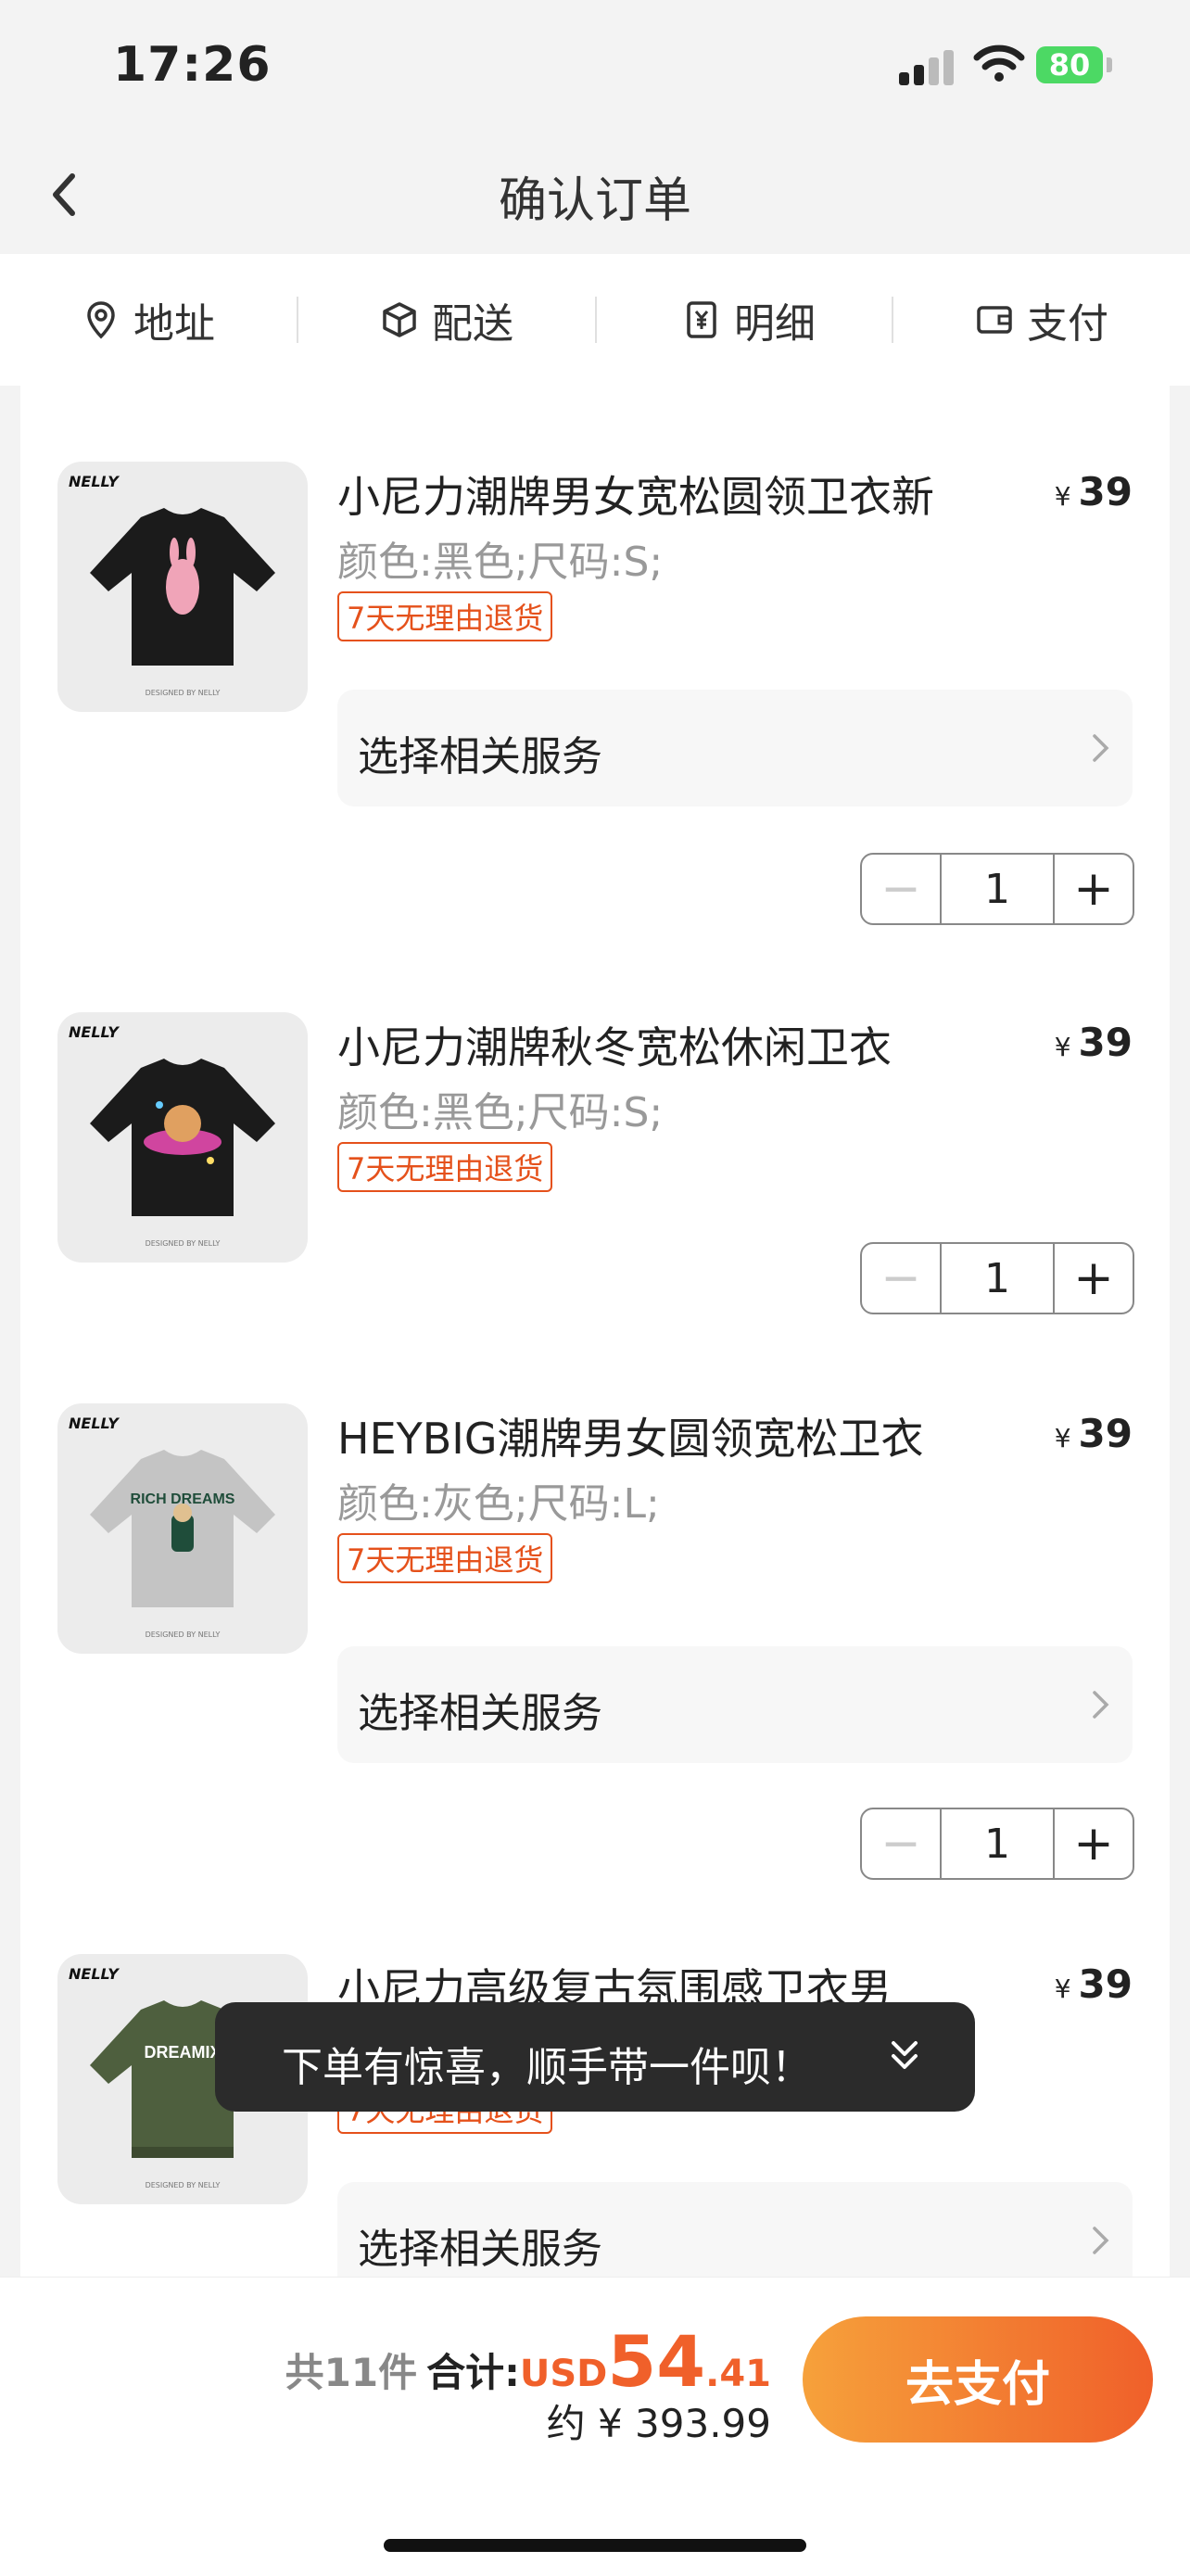 The height and width of the screenshot is (2576, 1190). Describe the element at coordinates (635, 494) in the screenshot. I see `product-title: 小尼力潮牌男女宽松圆领卫衣新` at that location.